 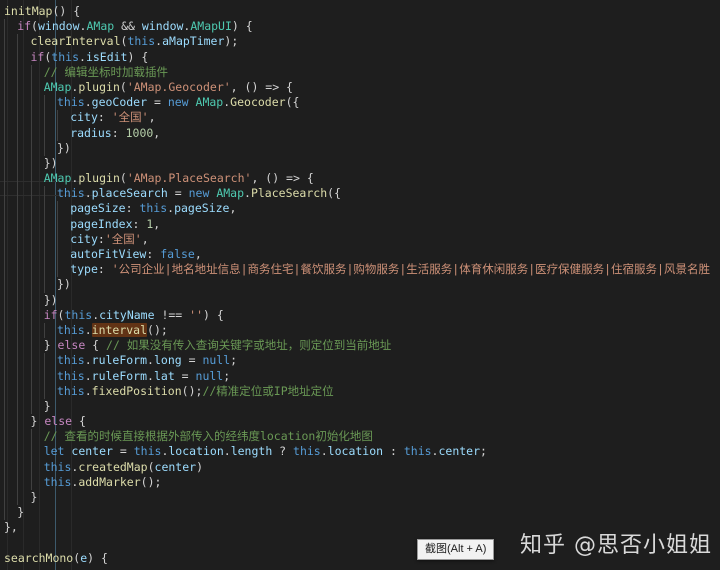 What do you see at coordinates (360, 224) in the screenshot?
I see `code-line: pageIndex: 1,` at bounding box center [360, 224].